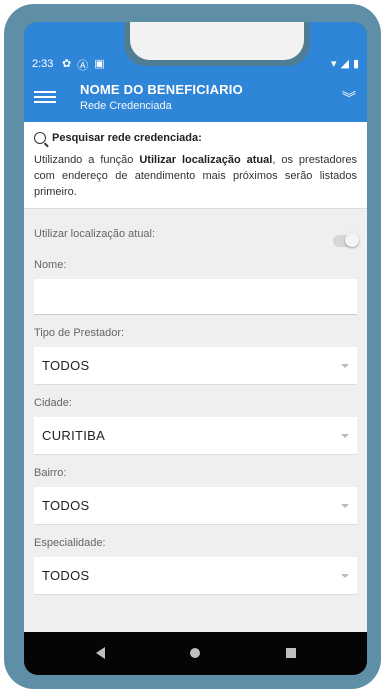  Describe the element at coordinates (74, 435) in the screenshot. I see `cidade-value: CURITIBA` at that location.